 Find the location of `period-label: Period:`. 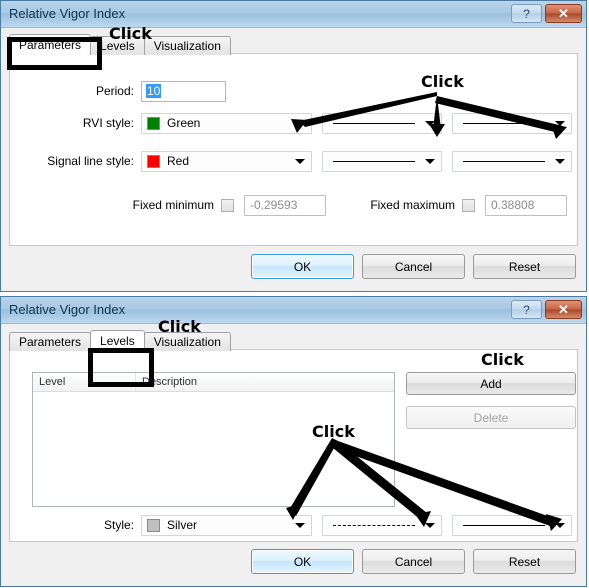

period-label: Period: is located at coordinates (114, 91).